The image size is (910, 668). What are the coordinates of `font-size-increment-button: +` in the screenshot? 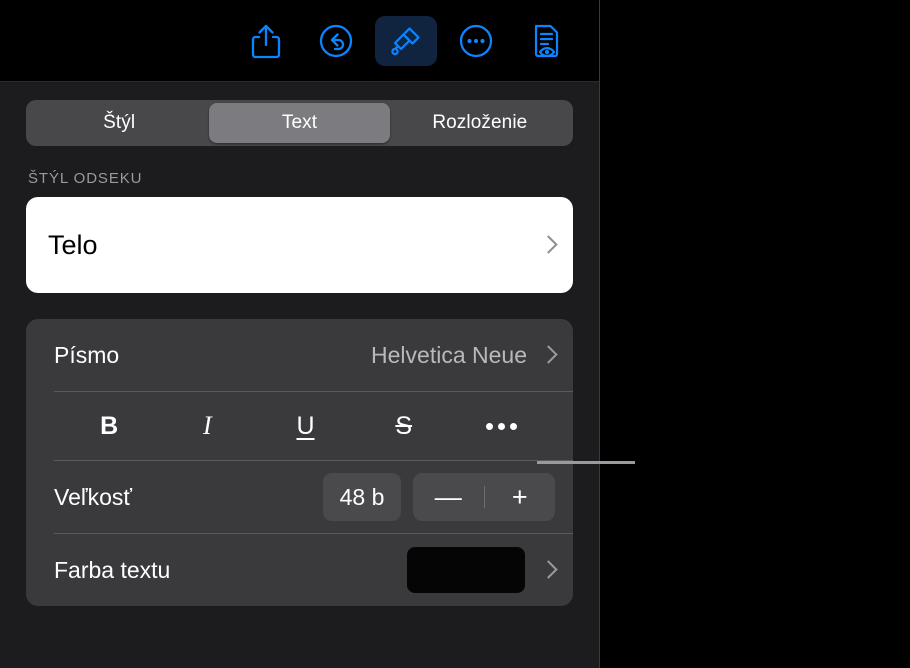 It's located at (520, 497).